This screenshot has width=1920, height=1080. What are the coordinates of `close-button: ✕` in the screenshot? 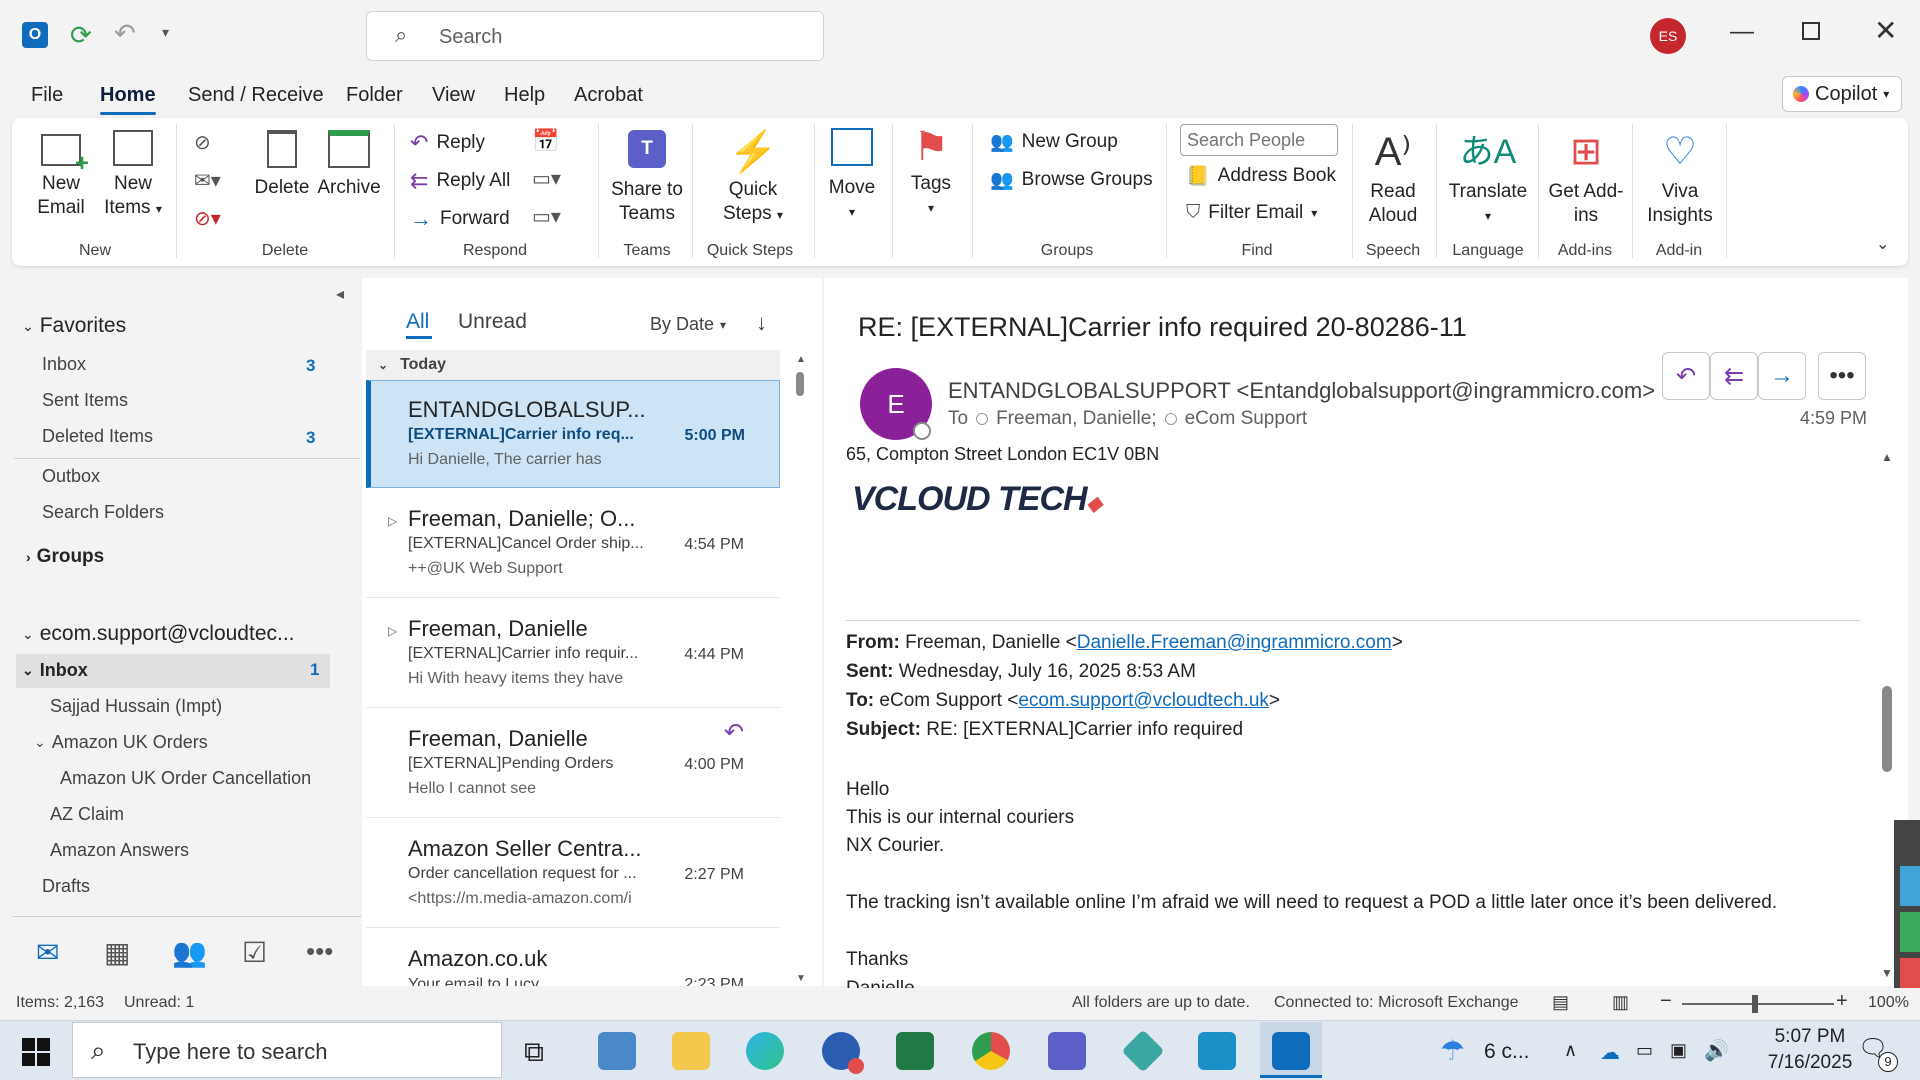 It's located at (1885, 30).